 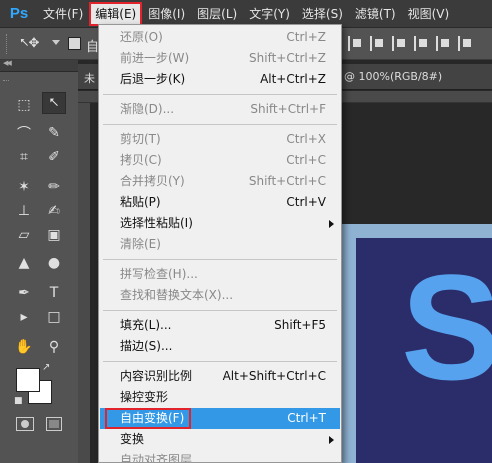 What do you see at coordinates (144, 397) in the screenshot?
I see `menu-item-label: 操控变形` at bounding box center [144, 397].